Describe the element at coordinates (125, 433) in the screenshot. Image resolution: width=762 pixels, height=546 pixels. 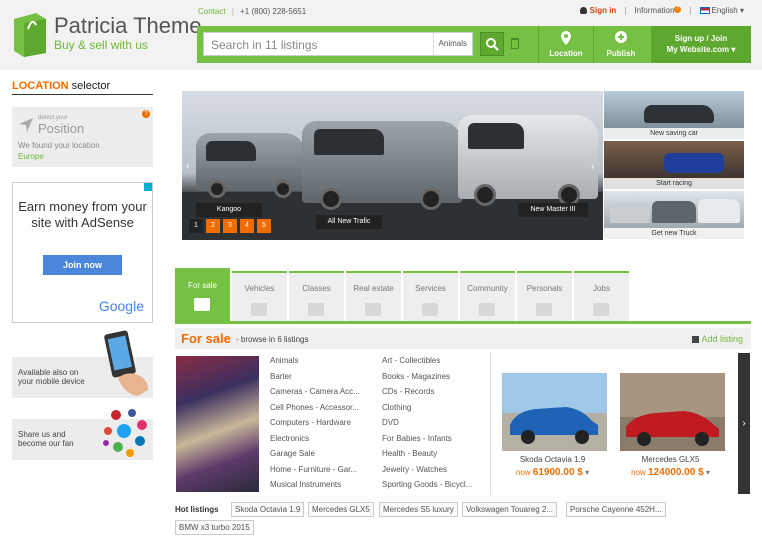
I see `social-icons-cluster` at that location.